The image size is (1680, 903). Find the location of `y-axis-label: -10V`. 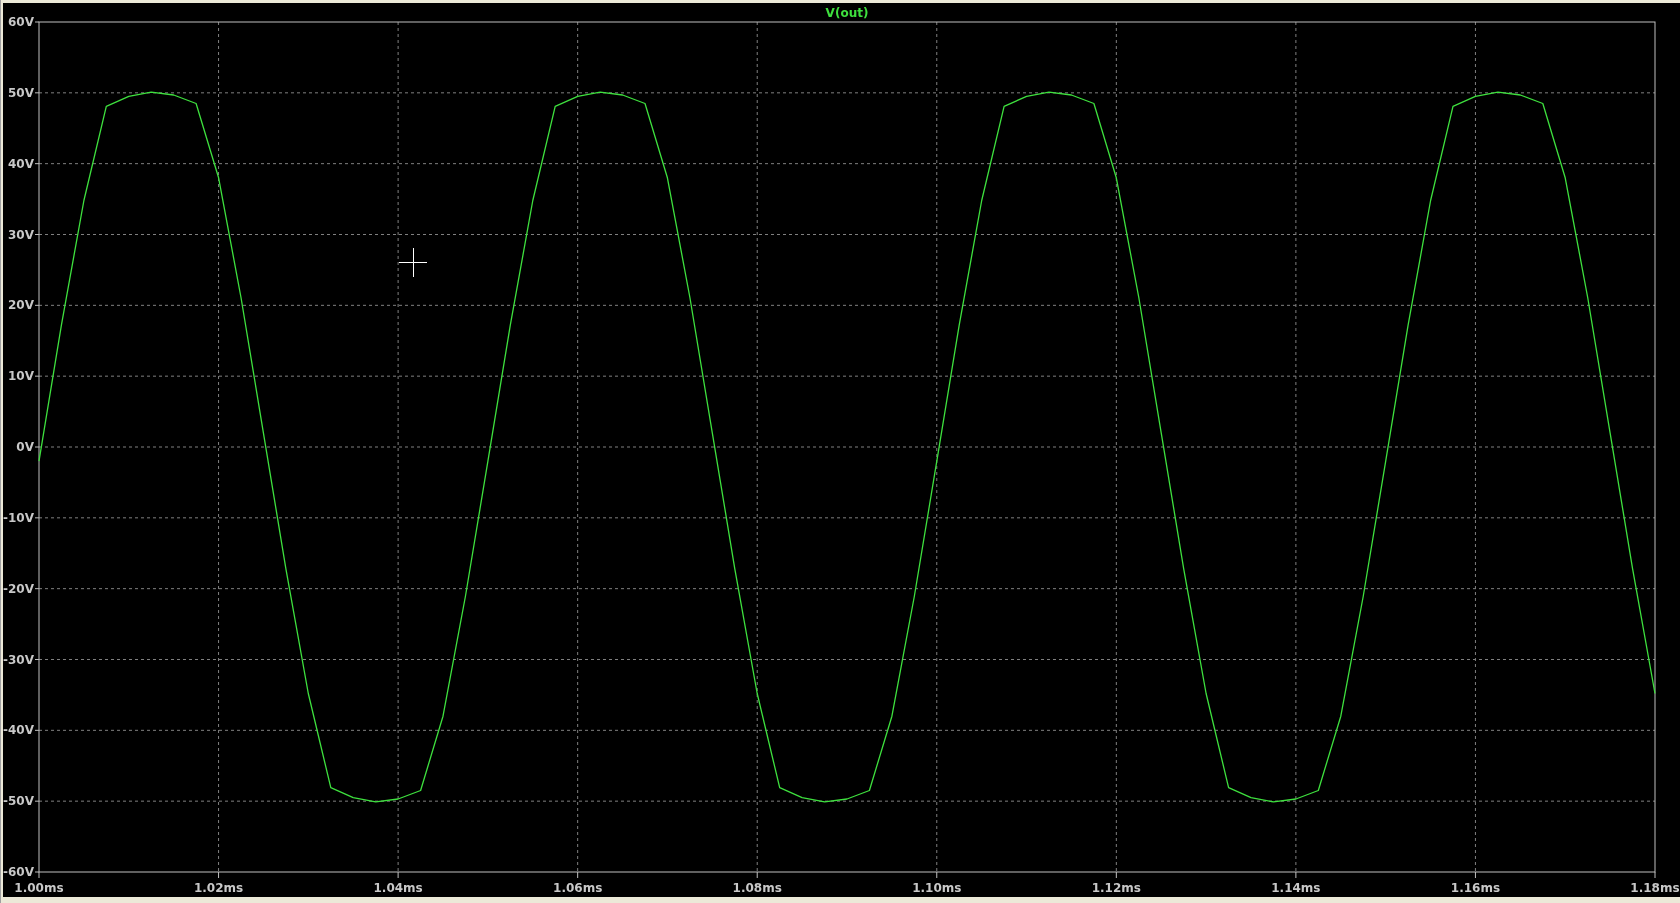

y-axis-label: -10V is located at coordinates (18, 517).